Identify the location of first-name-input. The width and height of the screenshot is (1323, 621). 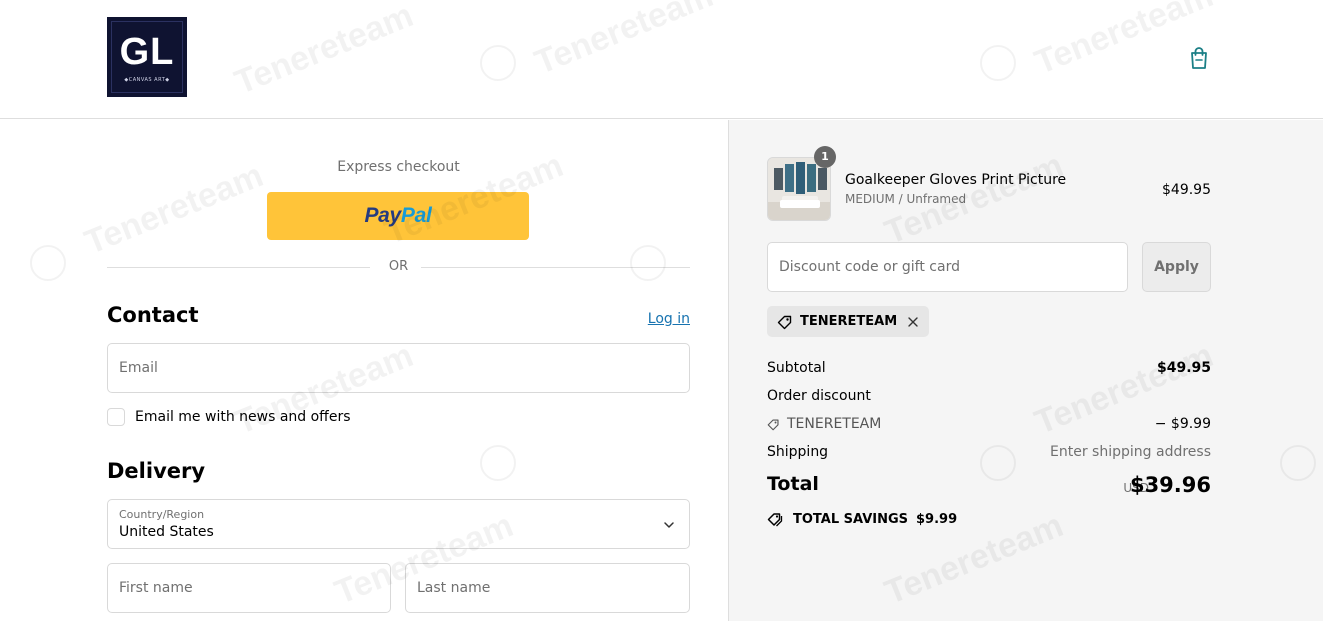
(249, 588).